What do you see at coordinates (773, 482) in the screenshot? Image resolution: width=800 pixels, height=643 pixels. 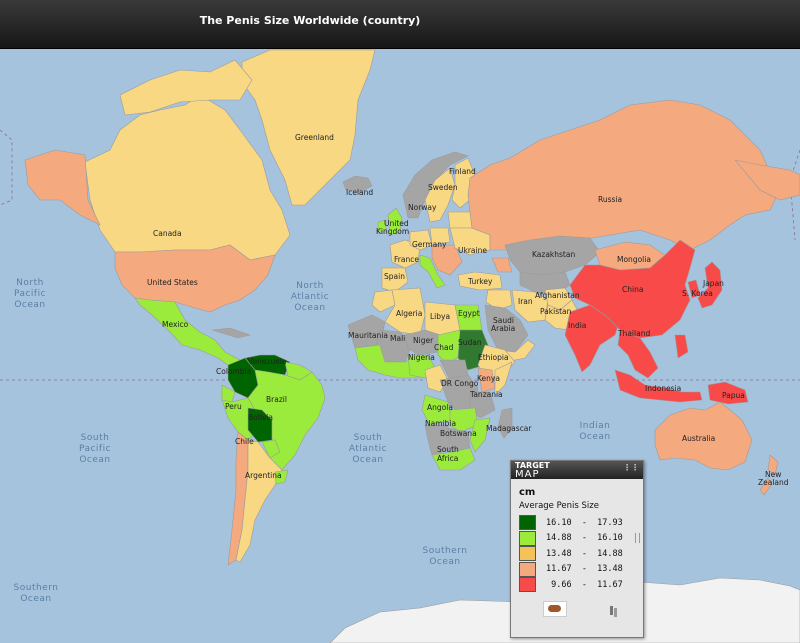 I see `label-new-zealand-2: Zealand` at bounding box center [773, 482].